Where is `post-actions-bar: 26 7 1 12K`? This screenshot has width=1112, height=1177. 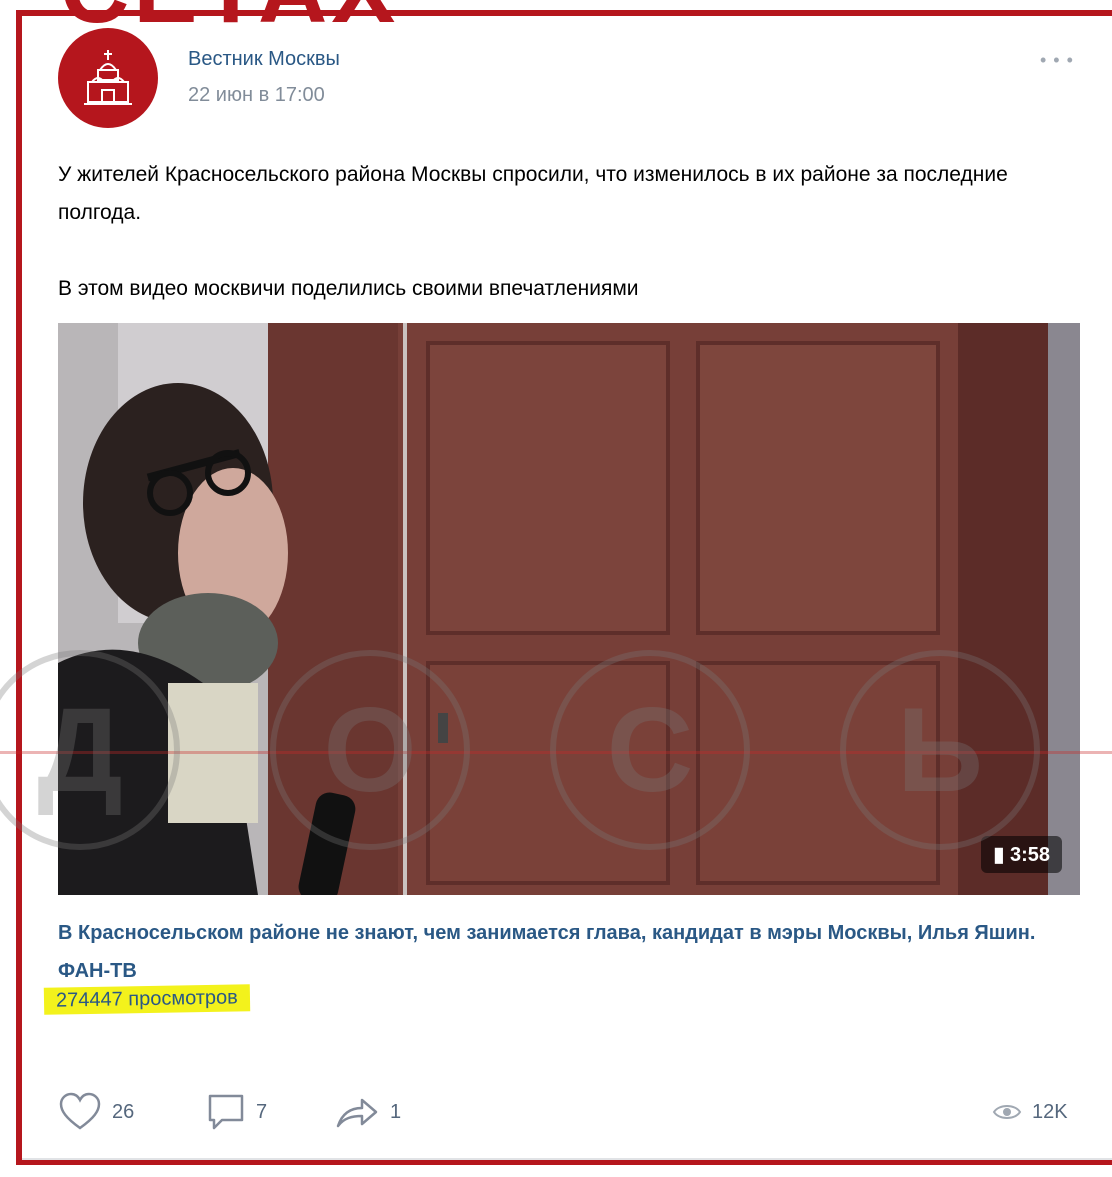
post-actions-bar: 26 7 1 12K is located at coordinates (569, 1112).